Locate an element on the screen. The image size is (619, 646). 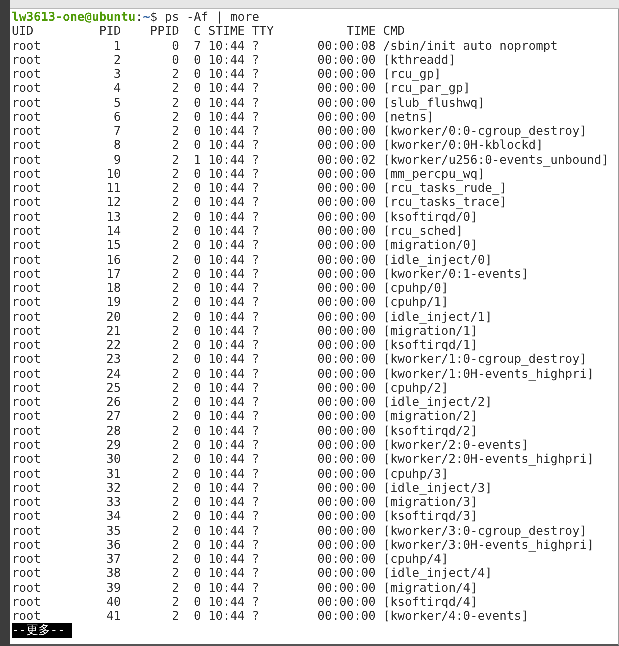
table-cell: [kworker/2:0H-events_highpri] is located at coordinates (488, 459).